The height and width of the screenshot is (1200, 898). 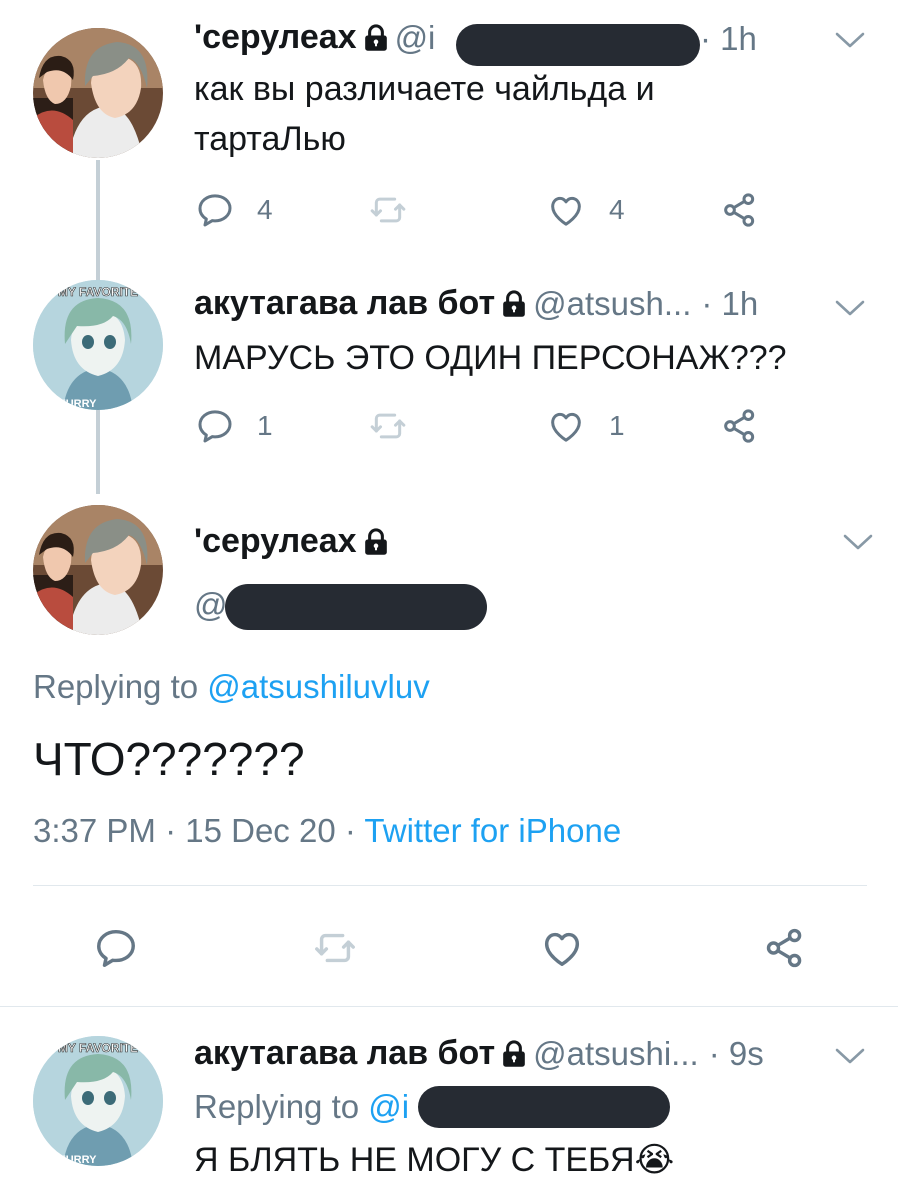 I want to click on replying-to: Replying to @atsushiluvluv, so click(x=231, y=687).